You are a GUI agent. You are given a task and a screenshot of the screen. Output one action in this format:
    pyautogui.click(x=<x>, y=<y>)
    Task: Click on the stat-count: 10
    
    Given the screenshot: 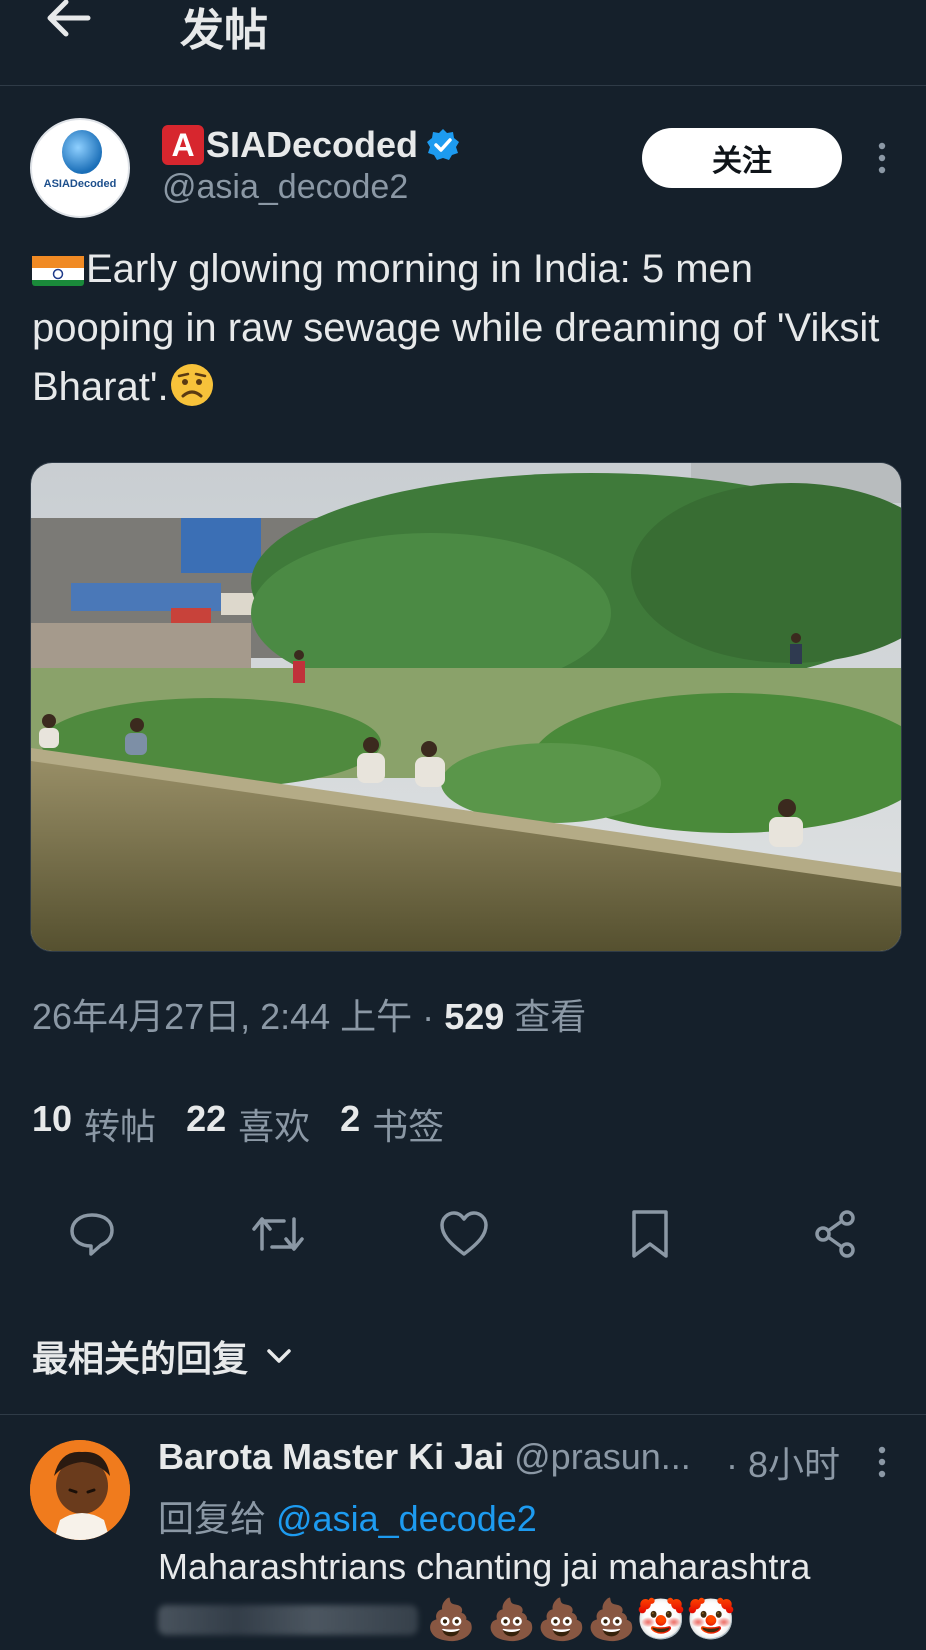 What is the action you would take?
    pyautogui.click(x=52, y=1118)
    